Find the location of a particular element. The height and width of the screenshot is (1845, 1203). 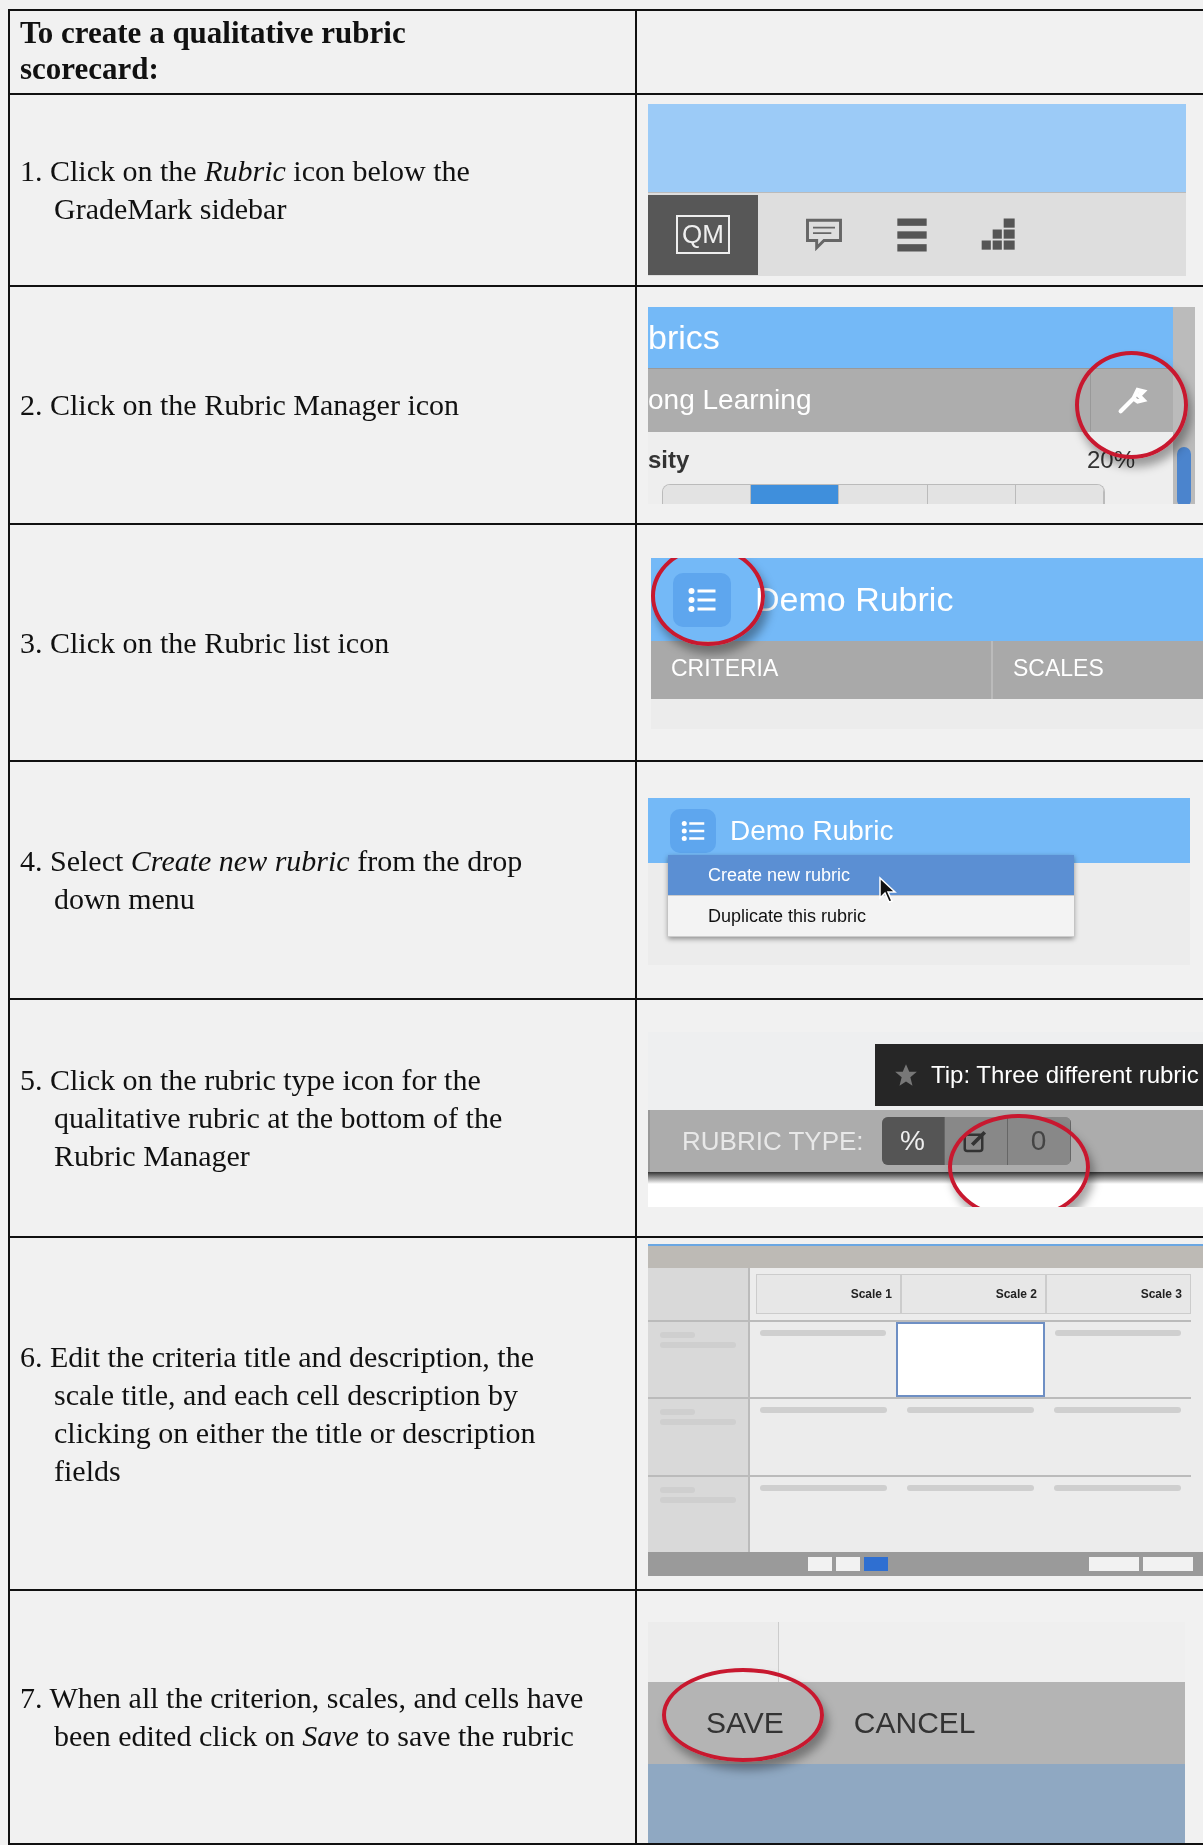

step-text: 4. Select Create new rubric from the drop down menu is located at coordinates (272, 880).